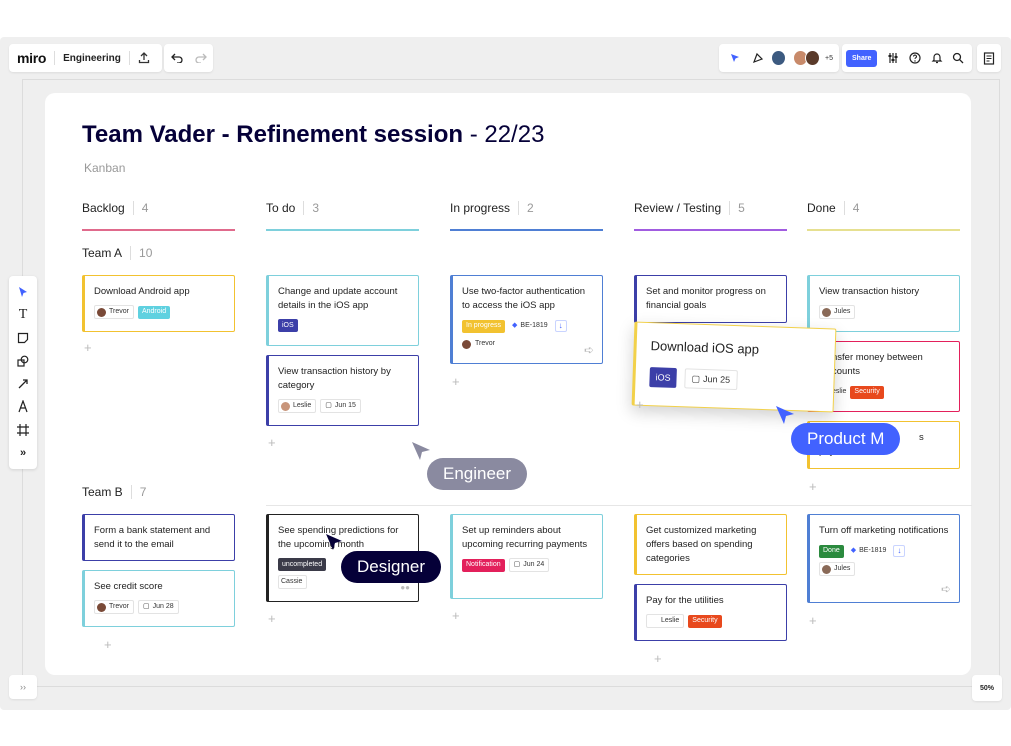 This screenshot has height=746, width=1011. I want to click on search-icon, so click(958, 58).